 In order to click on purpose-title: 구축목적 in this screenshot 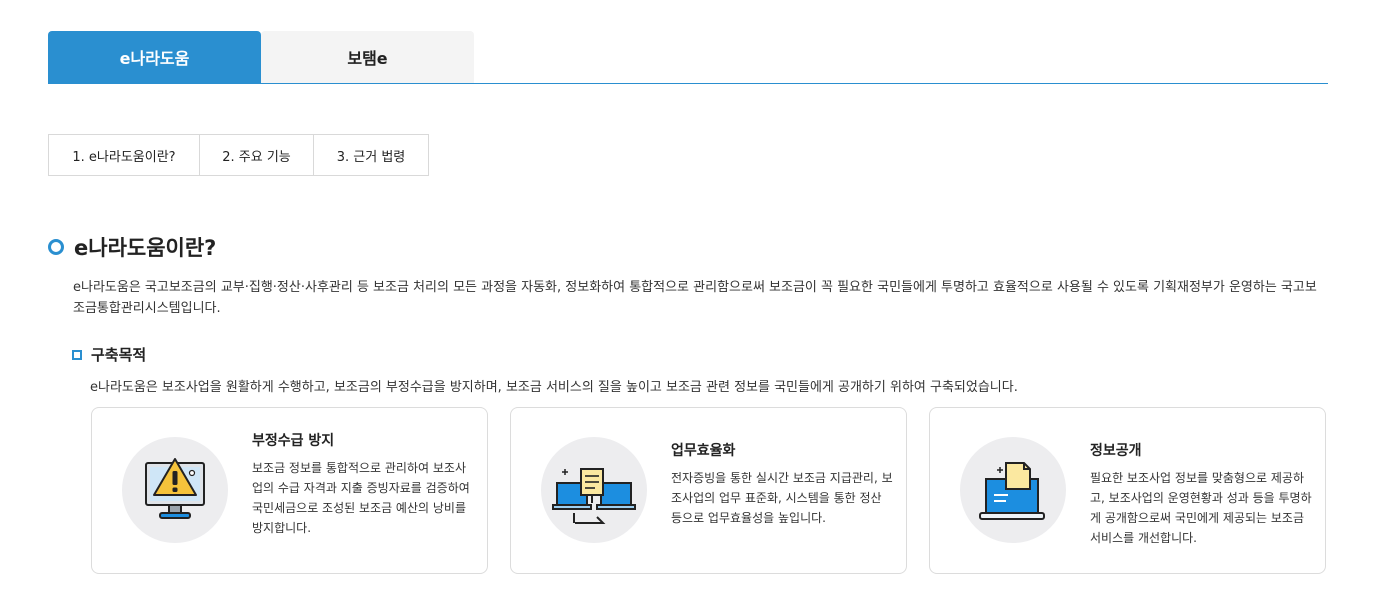, I will do `click(119, 355)`.